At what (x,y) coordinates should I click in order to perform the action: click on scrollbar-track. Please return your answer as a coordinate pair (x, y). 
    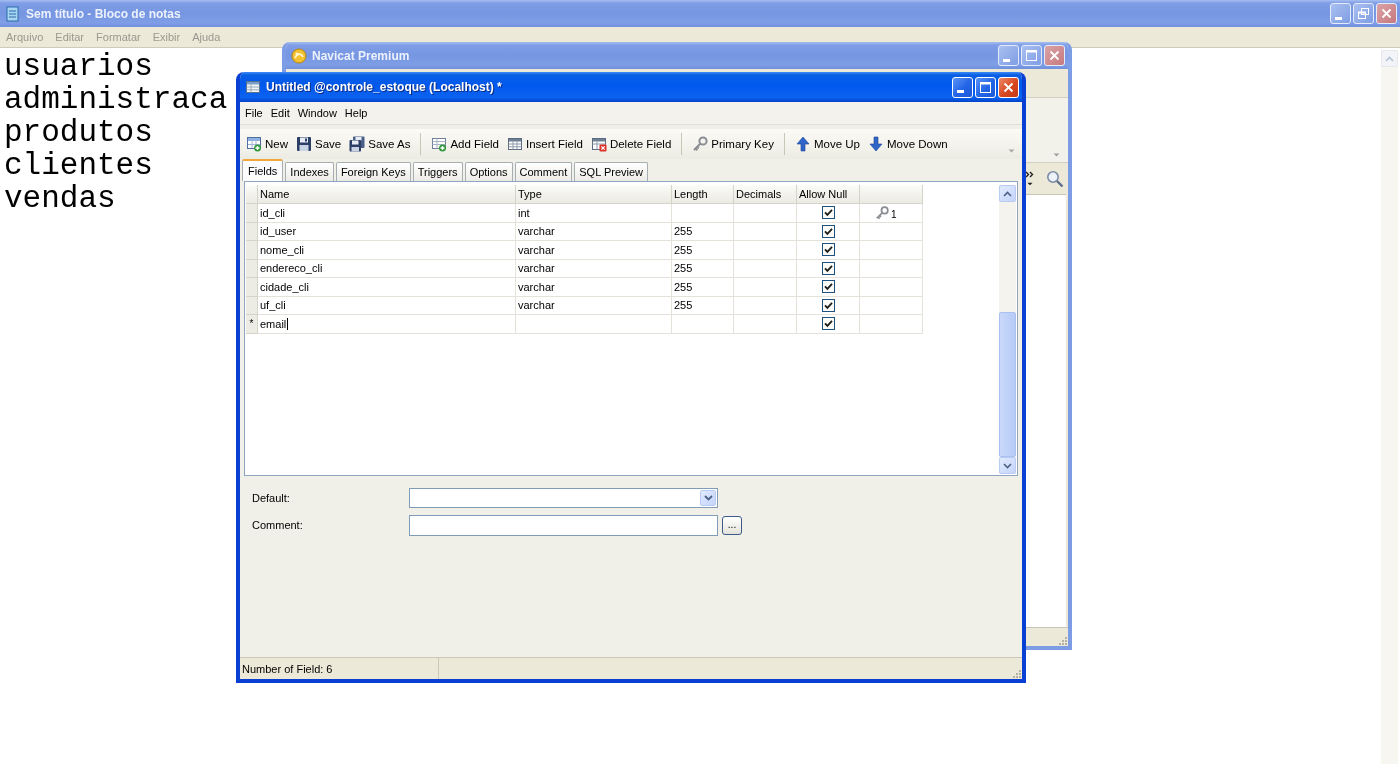
    Looking at the image, I should click on (1389, 407).